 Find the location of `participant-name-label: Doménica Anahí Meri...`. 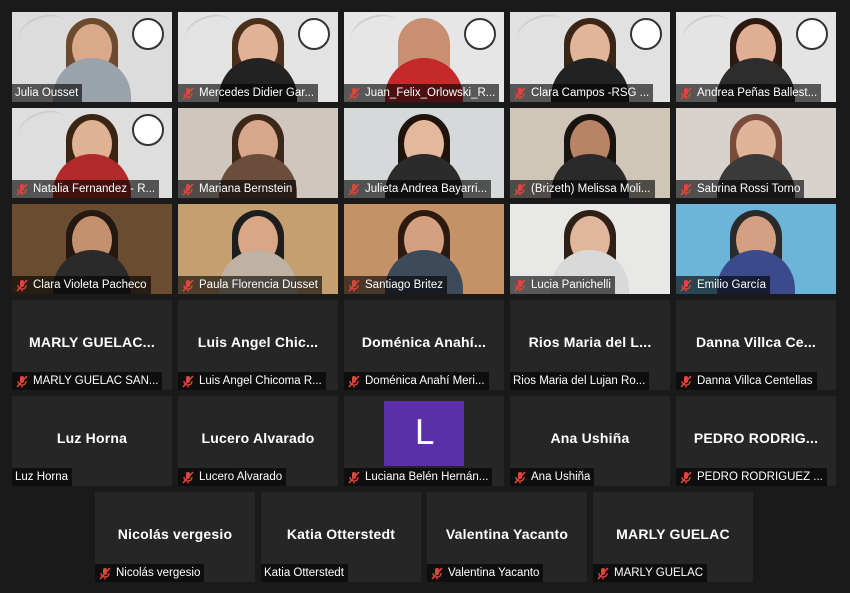

participant-name-label: Doménica Anahí Meri... is located at coordinates (416, 381).